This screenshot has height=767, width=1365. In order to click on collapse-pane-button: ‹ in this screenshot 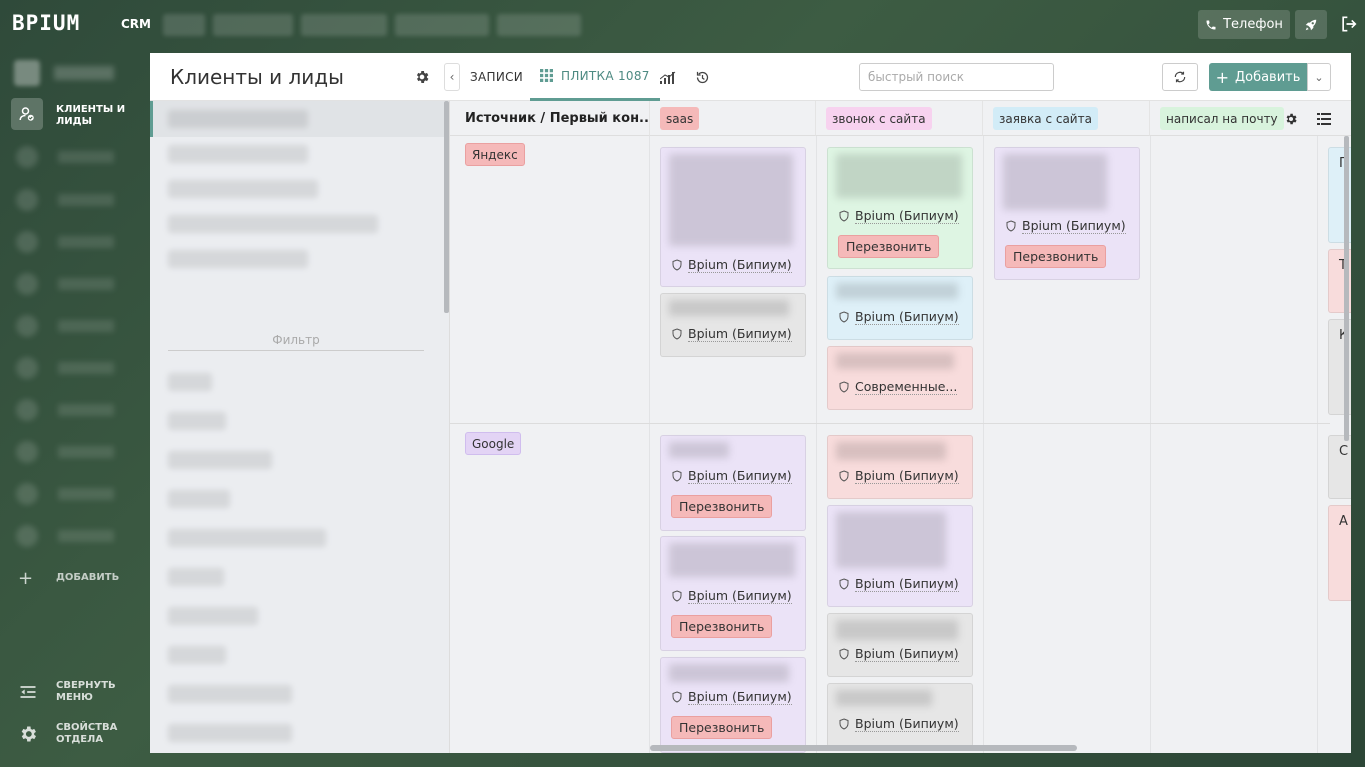, I will do `click(452, 77)`.